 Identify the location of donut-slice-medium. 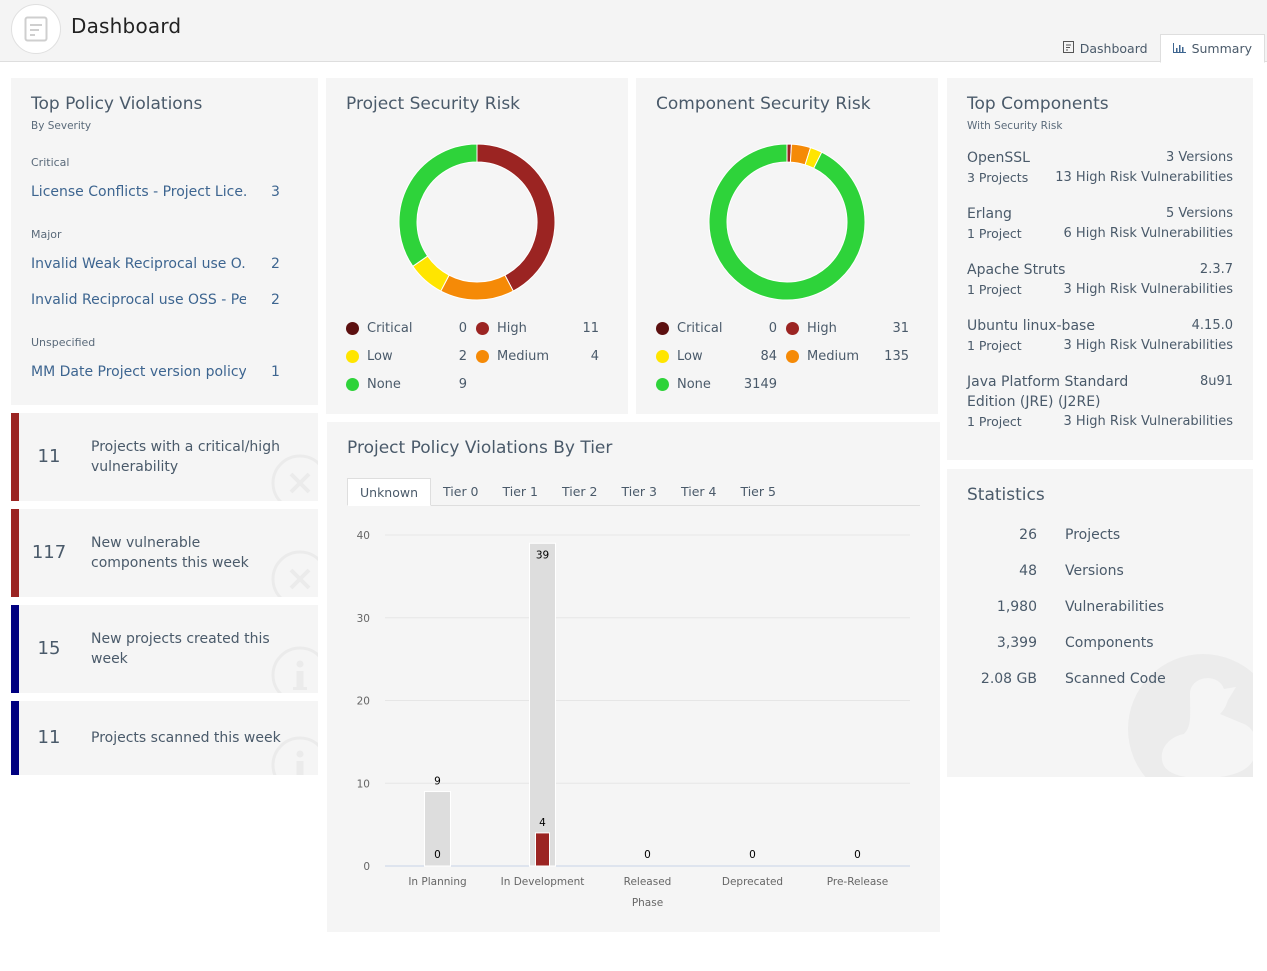
(477, 287).